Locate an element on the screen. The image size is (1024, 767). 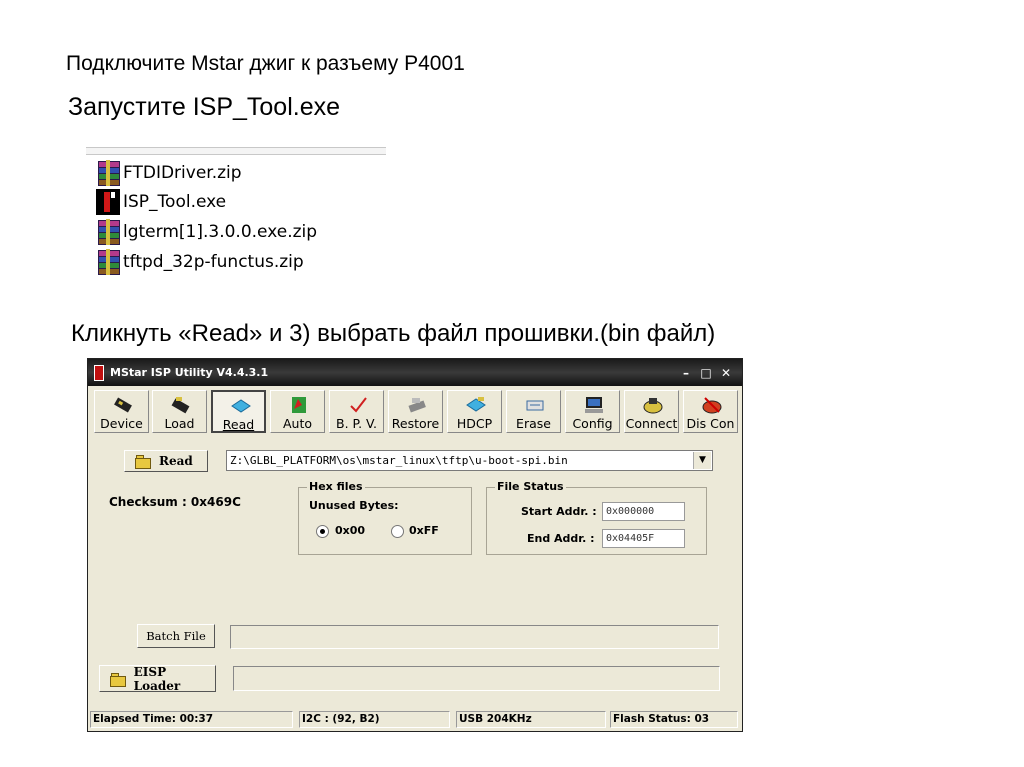
checksum-label: Checksum : 0x469C is located at coordinates (175, 502).